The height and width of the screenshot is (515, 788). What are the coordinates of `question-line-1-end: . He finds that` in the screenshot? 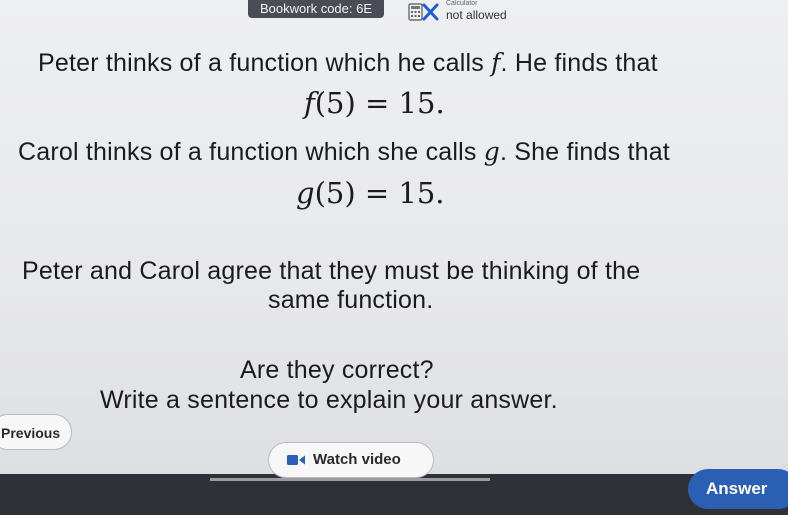 It's located at (579, 63).